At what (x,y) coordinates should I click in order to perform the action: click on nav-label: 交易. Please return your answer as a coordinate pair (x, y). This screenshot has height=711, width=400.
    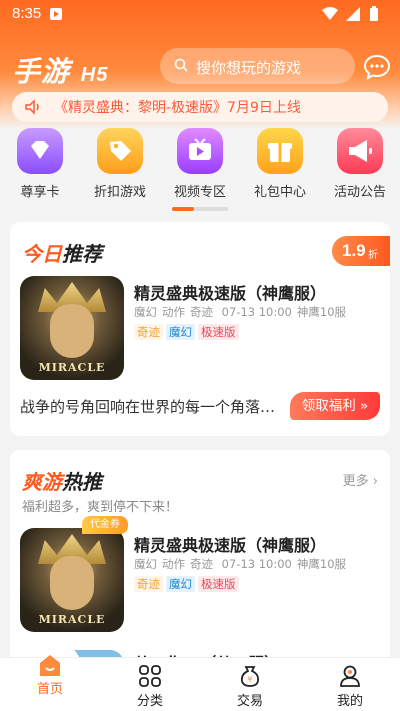
    Looking at the image, I should click on (249, 701).